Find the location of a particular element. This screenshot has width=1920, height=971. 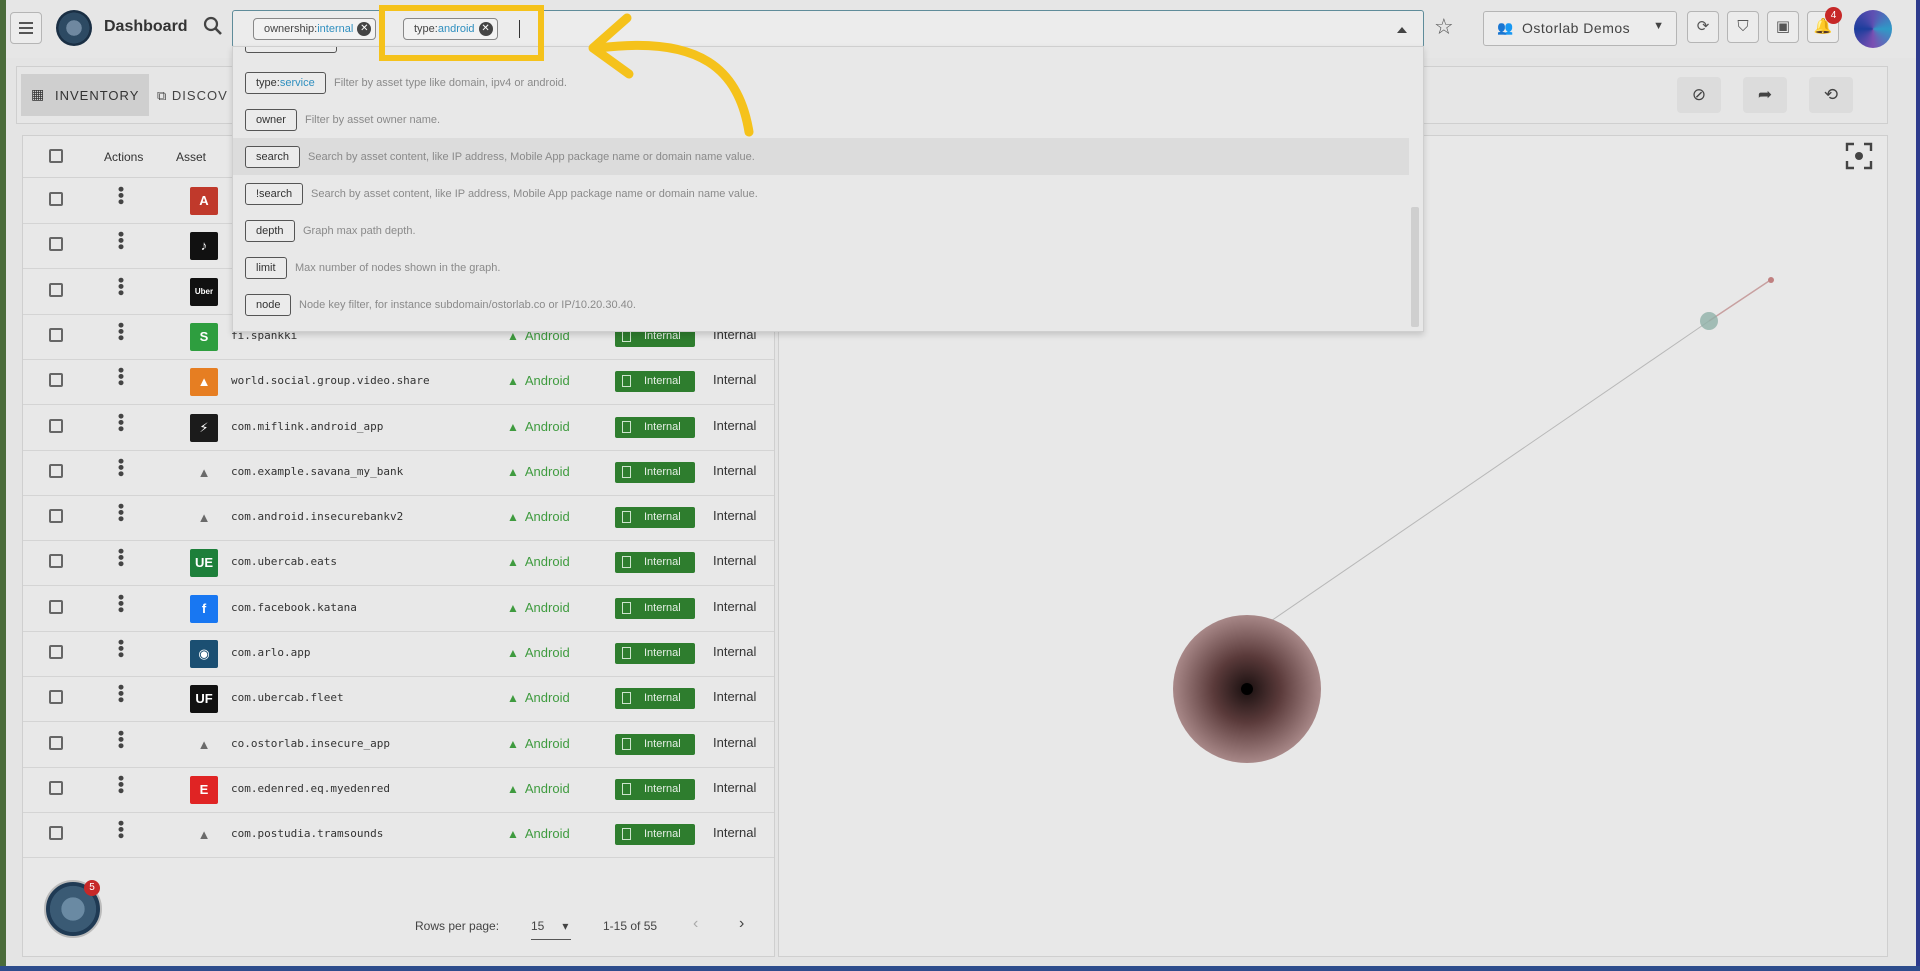

share-icon: ➦ is located at coordinates (1765, 95).